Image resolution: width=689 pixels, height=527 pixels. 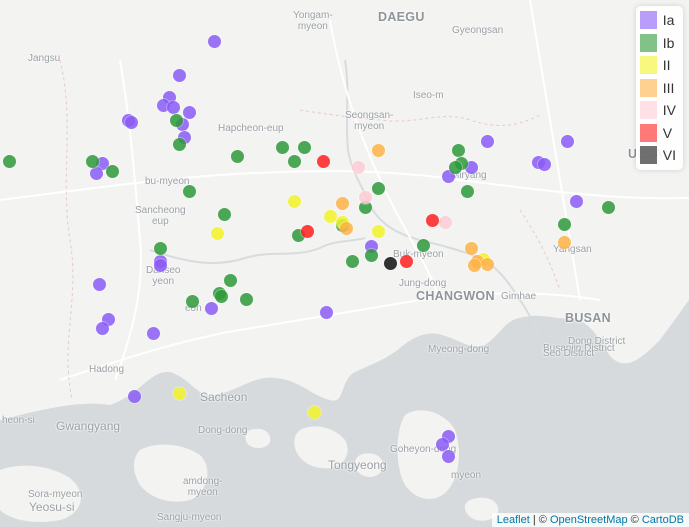 I want to click on place-label: BUSAN, so click(x=588, y=318).